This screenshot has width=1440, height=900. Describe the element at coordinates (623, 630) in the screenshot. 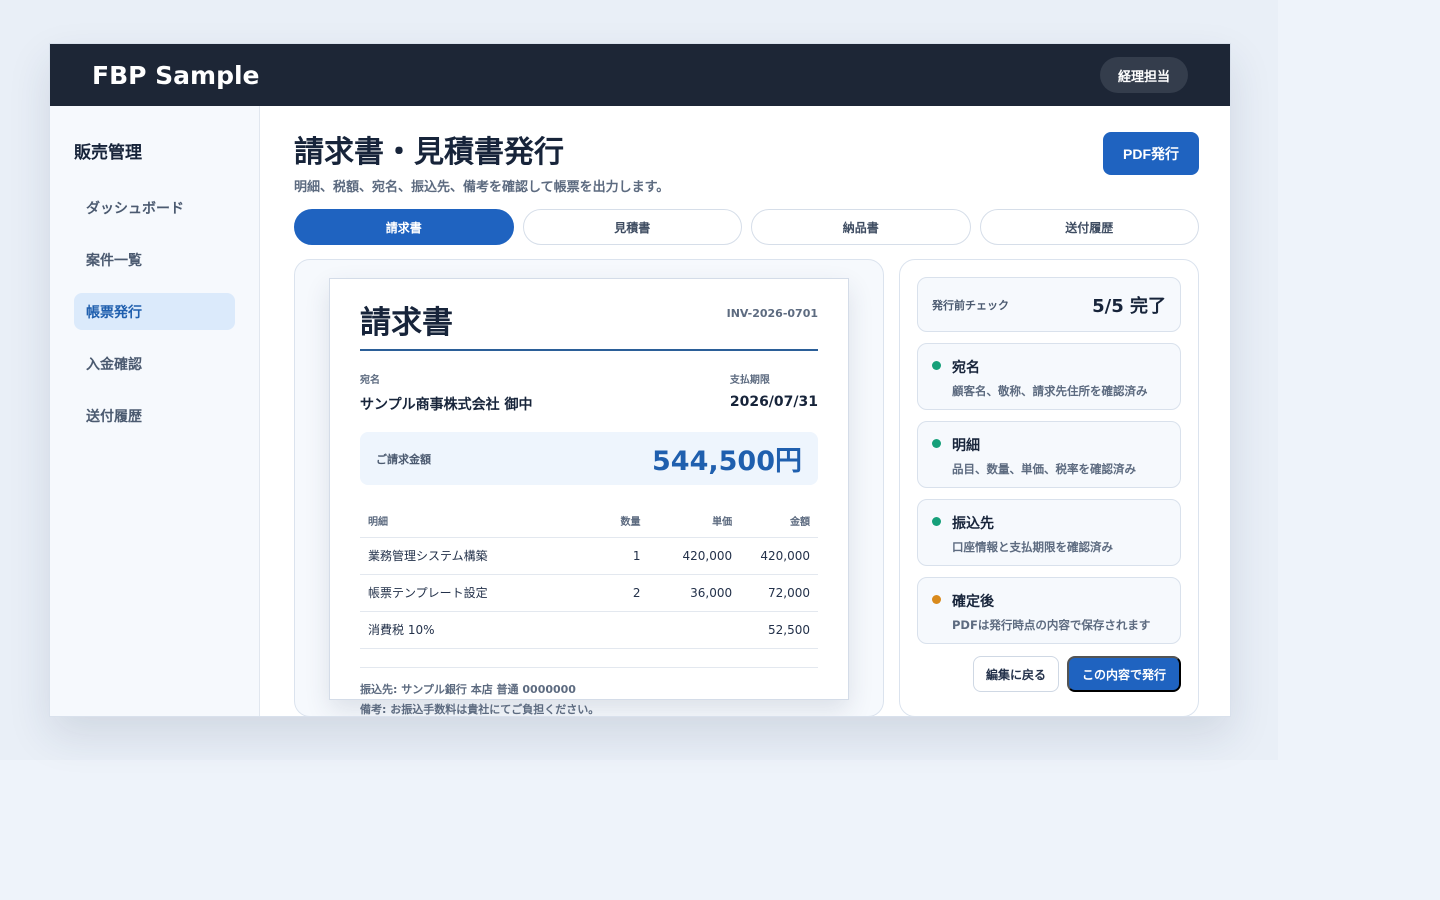

I see `cell-qty` at that location.